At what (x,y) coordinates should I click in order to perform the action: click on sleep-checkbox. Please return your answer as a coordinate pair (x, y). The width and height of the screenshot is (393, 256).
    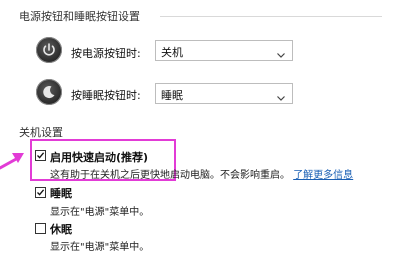
    Looking at the image, I should click on (40, 192).